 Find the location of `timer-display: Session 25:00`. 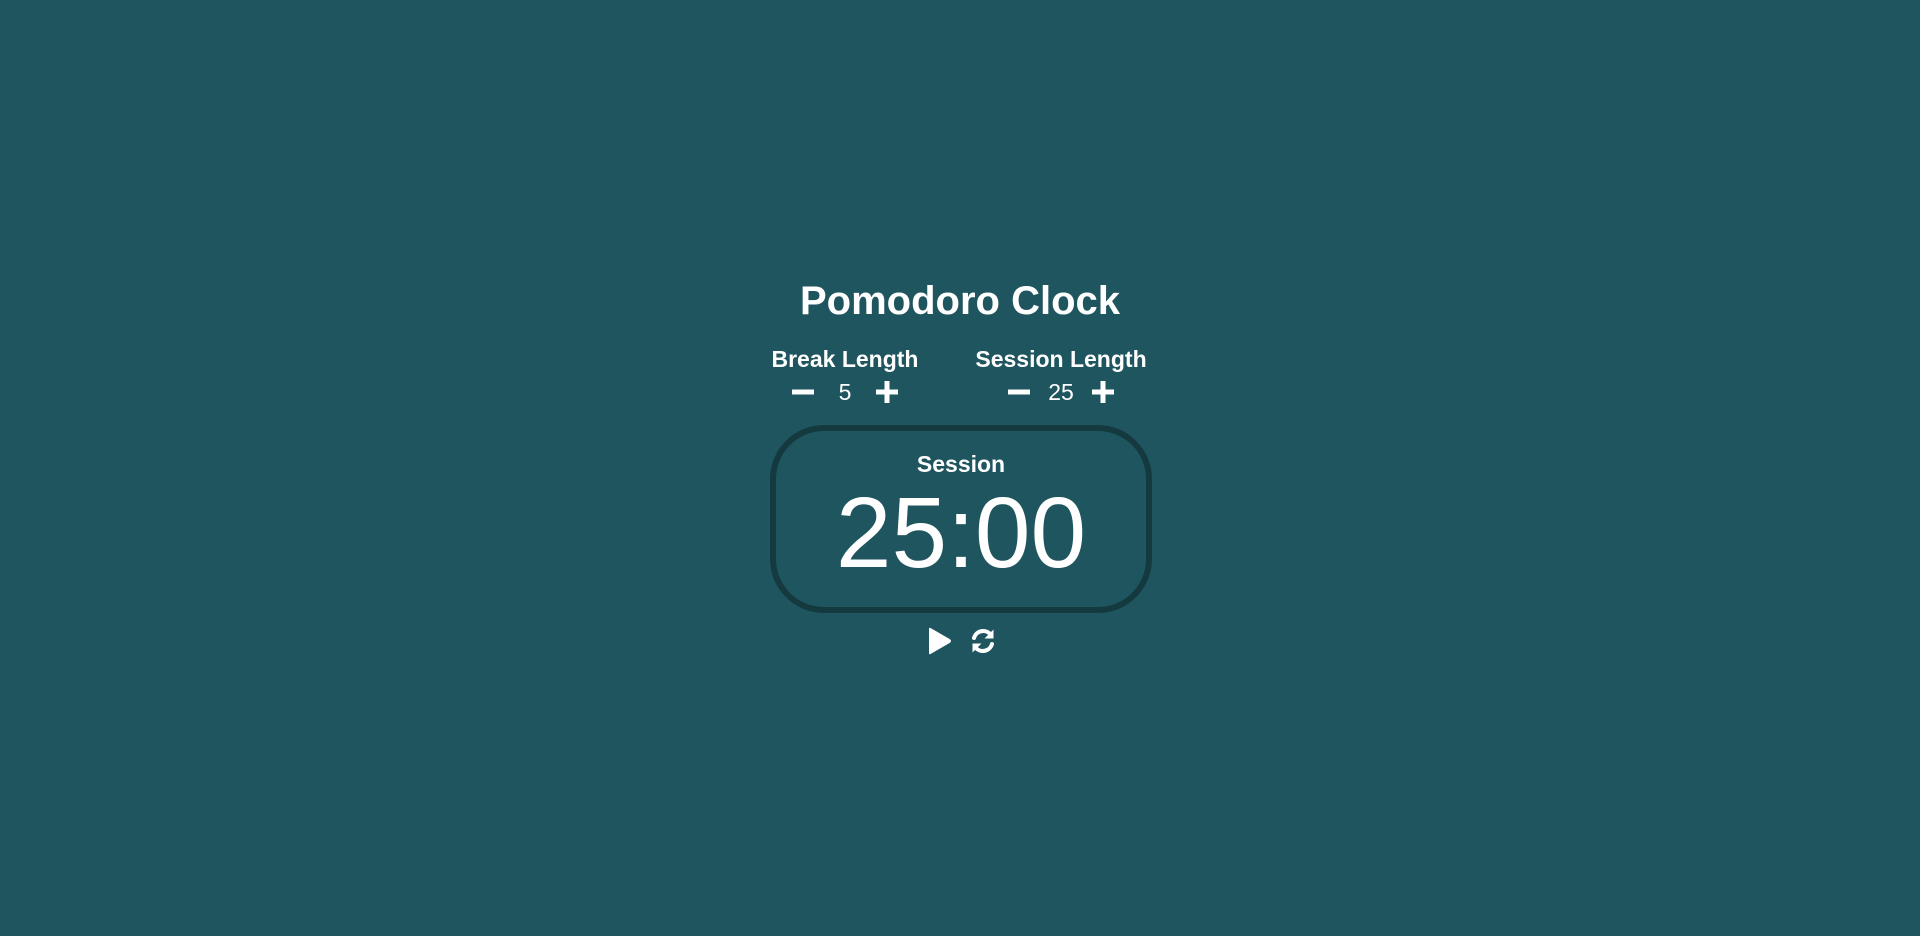

timer-display: Session 25:00 is located at coordinates (961, 519).